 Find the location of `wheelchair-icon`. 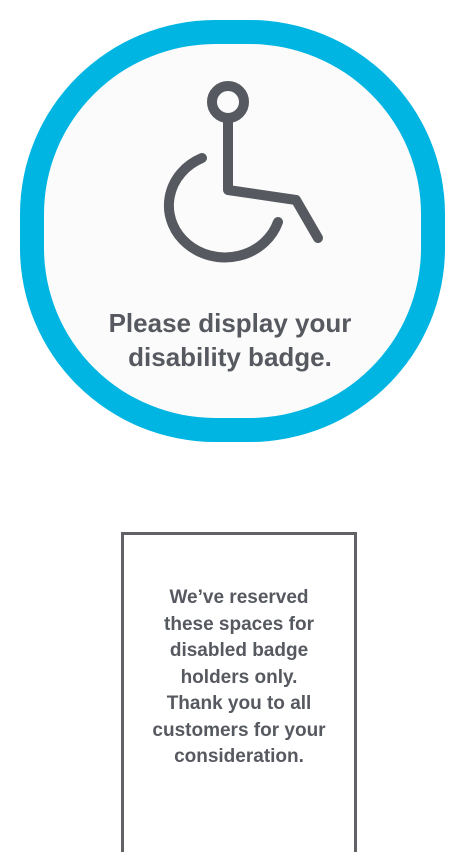

wheelchair-icon is located at coordinates (243, 172).